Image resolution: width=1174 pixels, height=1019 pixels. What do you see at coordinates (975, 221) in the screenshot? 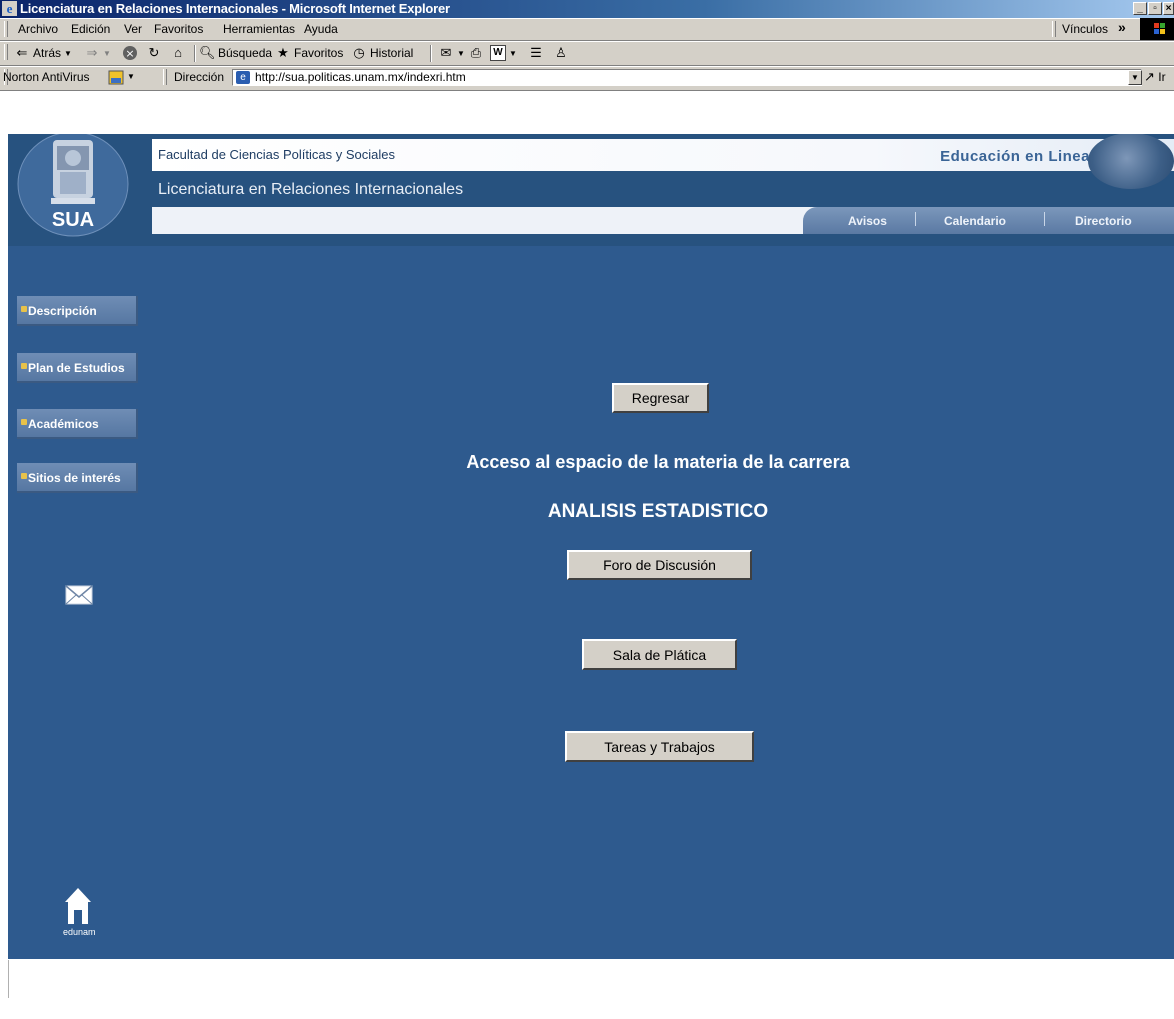
I see `nav-calendario: Calendario` at bounding box center [975, 221].